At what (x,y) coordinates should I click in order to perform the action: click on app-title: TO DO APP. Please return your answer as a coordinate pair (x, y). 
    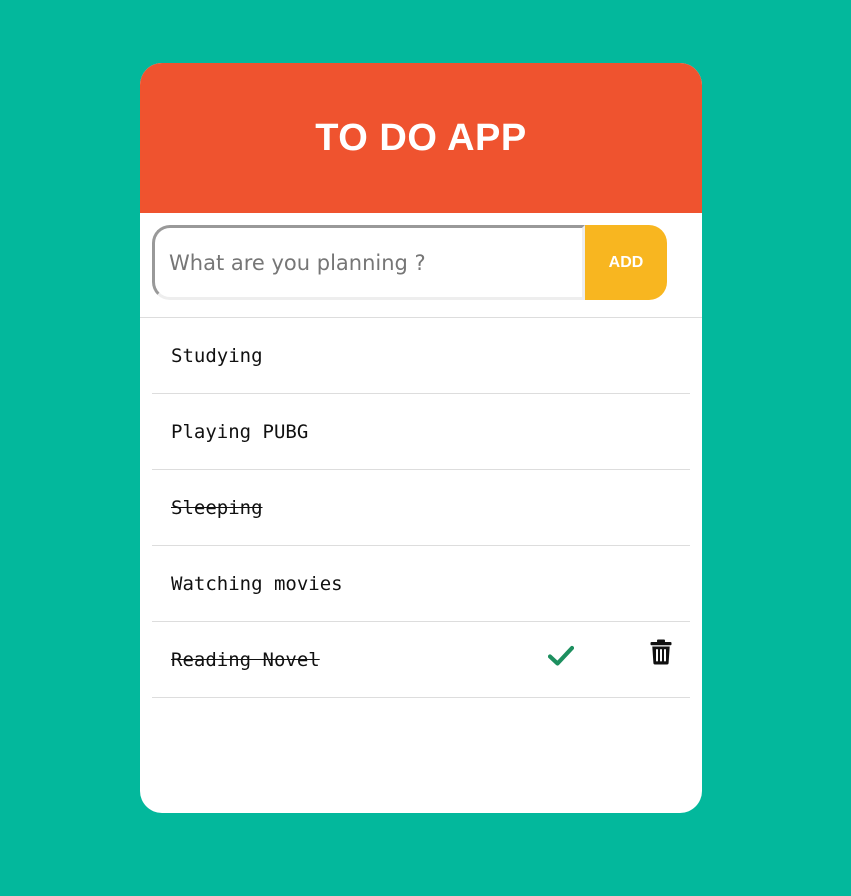
    Looking at the image, I should click on (421, 137).